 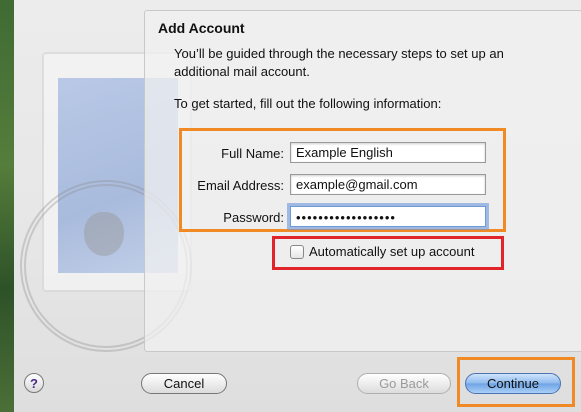 What do you see at coordinates (184, 383) in the screenshot?
I see `cancel-button: Cancel` at bounding box center [184, 383].